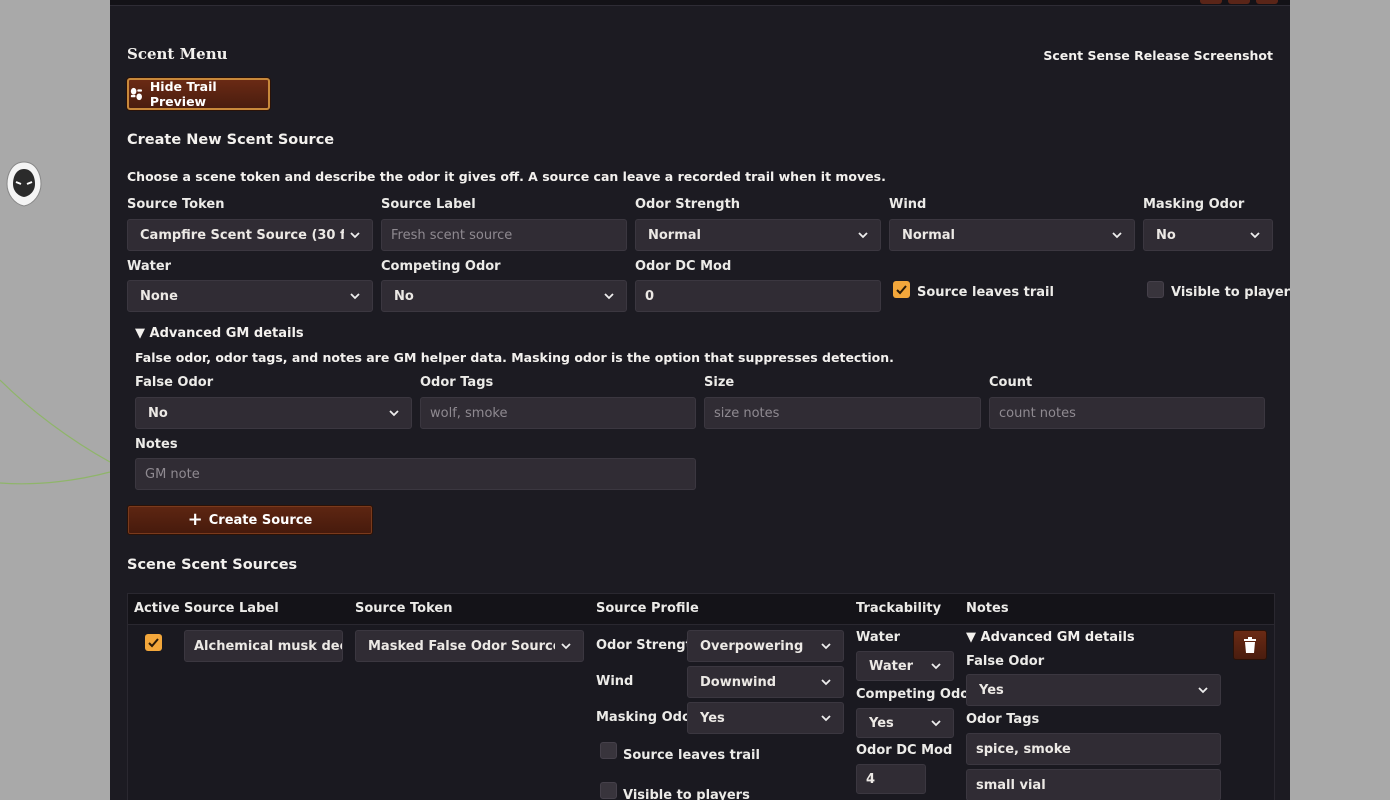 Image resolution: width=1390 pixels, height=800 pixels. I want to click on row-odor-tags-input: spice, smoke, so click(1093, 749).